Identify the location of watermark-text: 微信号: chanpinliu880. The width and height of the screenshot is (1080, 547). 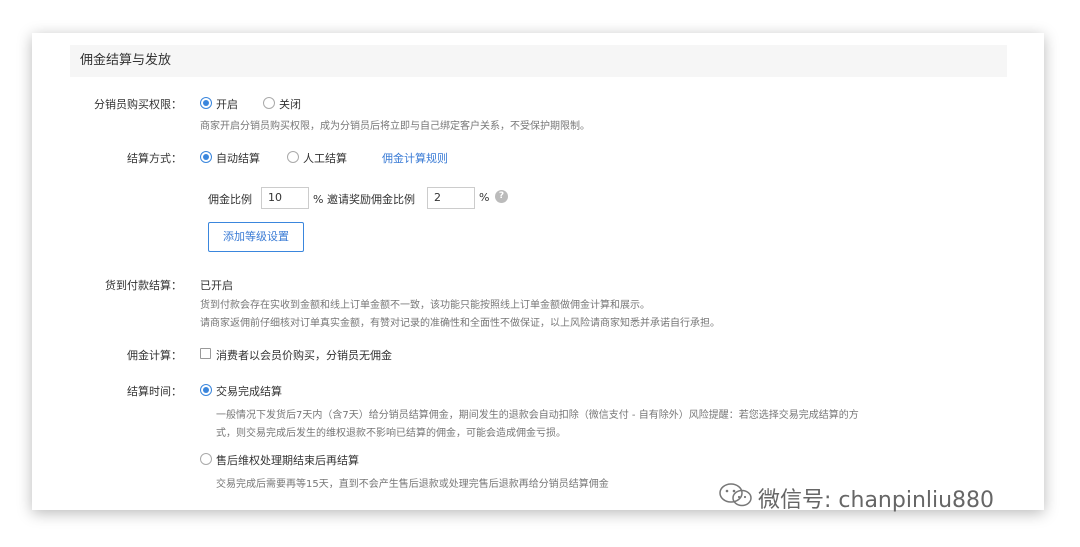
(876, 500).